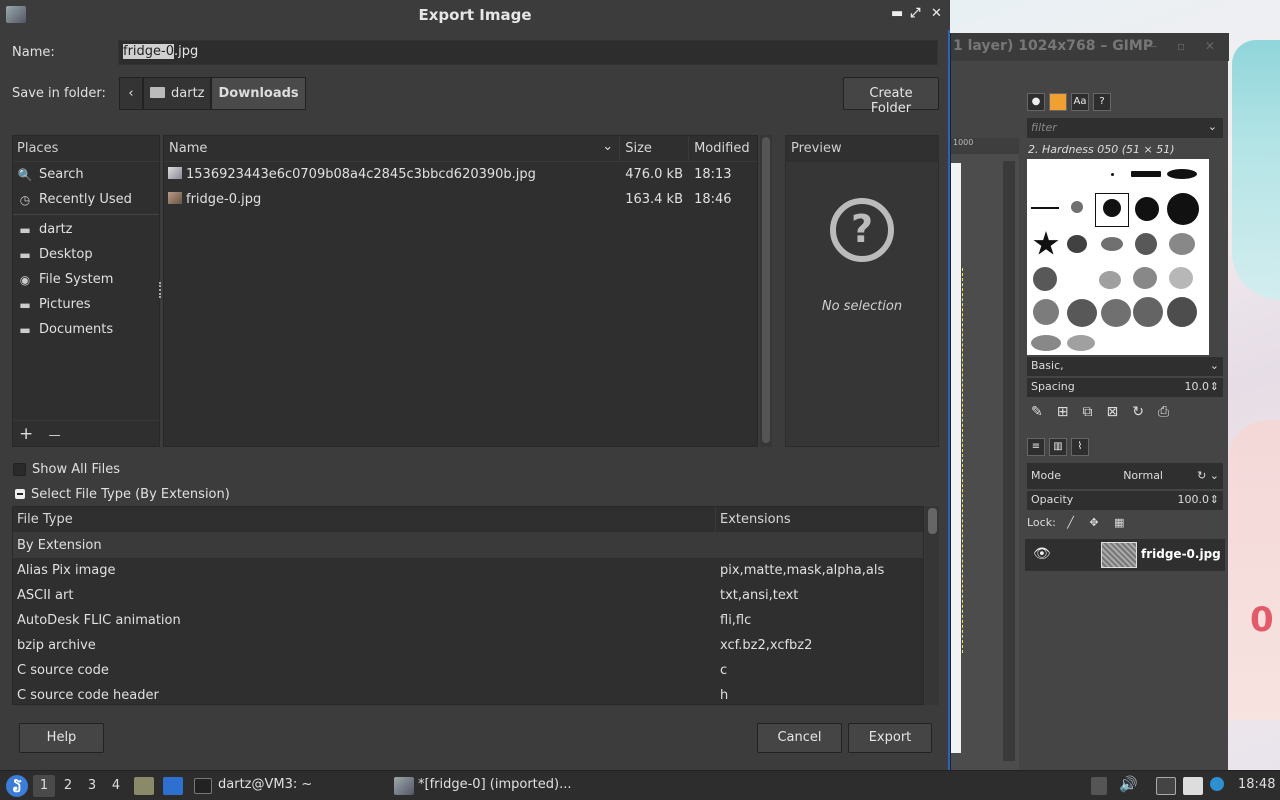  I want to click on delete-brush-icon: ⊠, so click(1112, 412).